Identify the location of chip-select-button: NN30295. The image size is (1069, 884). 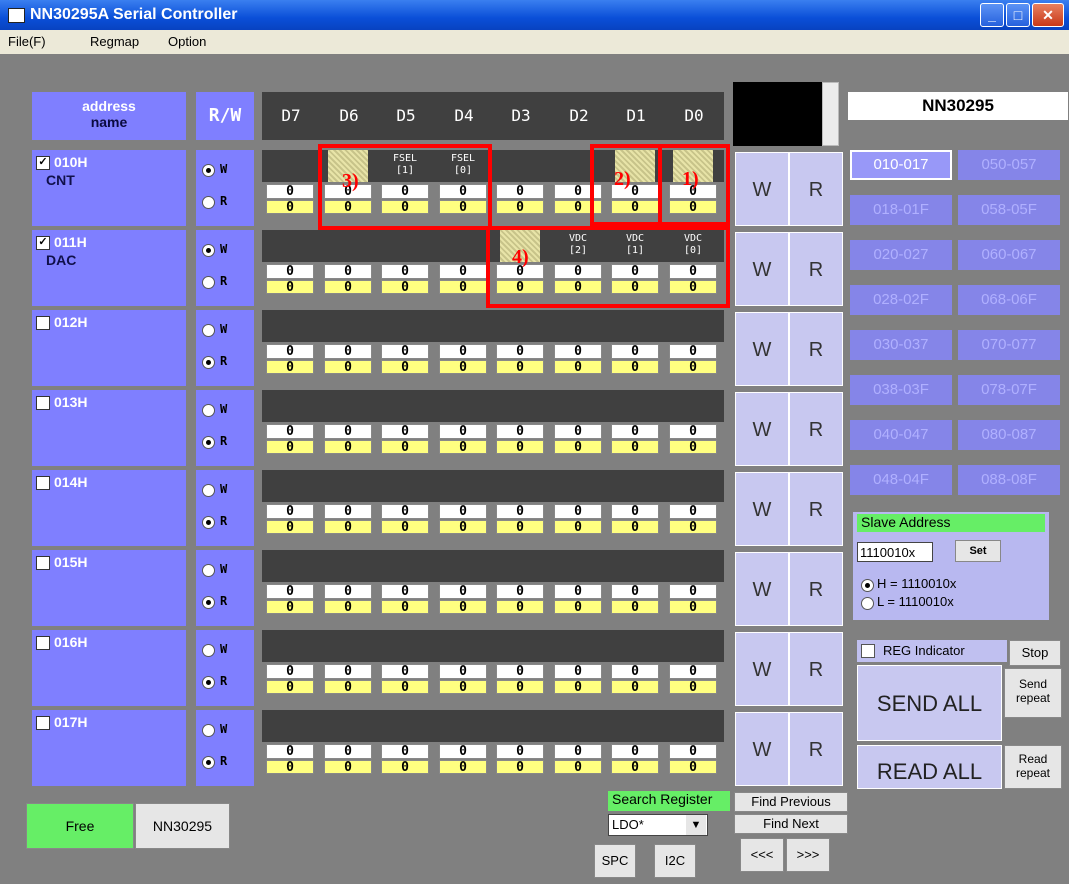
(182, 826).